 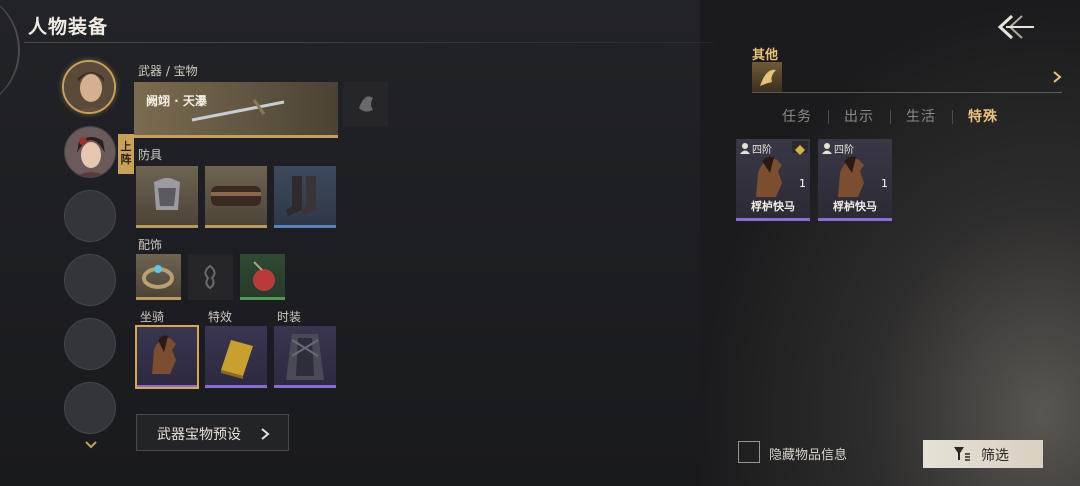 I want to click on tab-show: 出示, so click(x=859, y=116).